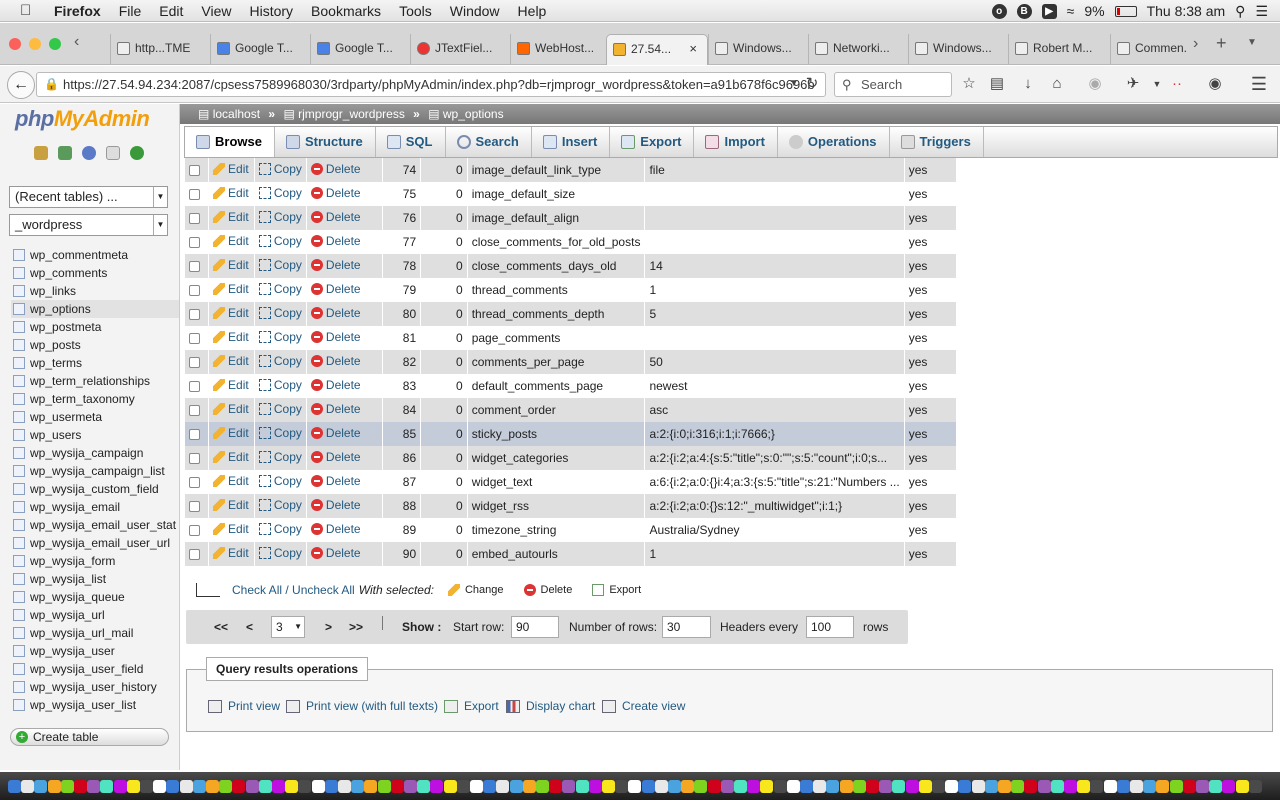 Image resolution: width=1280 pixels, height=800 pixels. Describe the element at coordinates (475, 11) in the screenshot. I see `menu-window: Window` at that location.